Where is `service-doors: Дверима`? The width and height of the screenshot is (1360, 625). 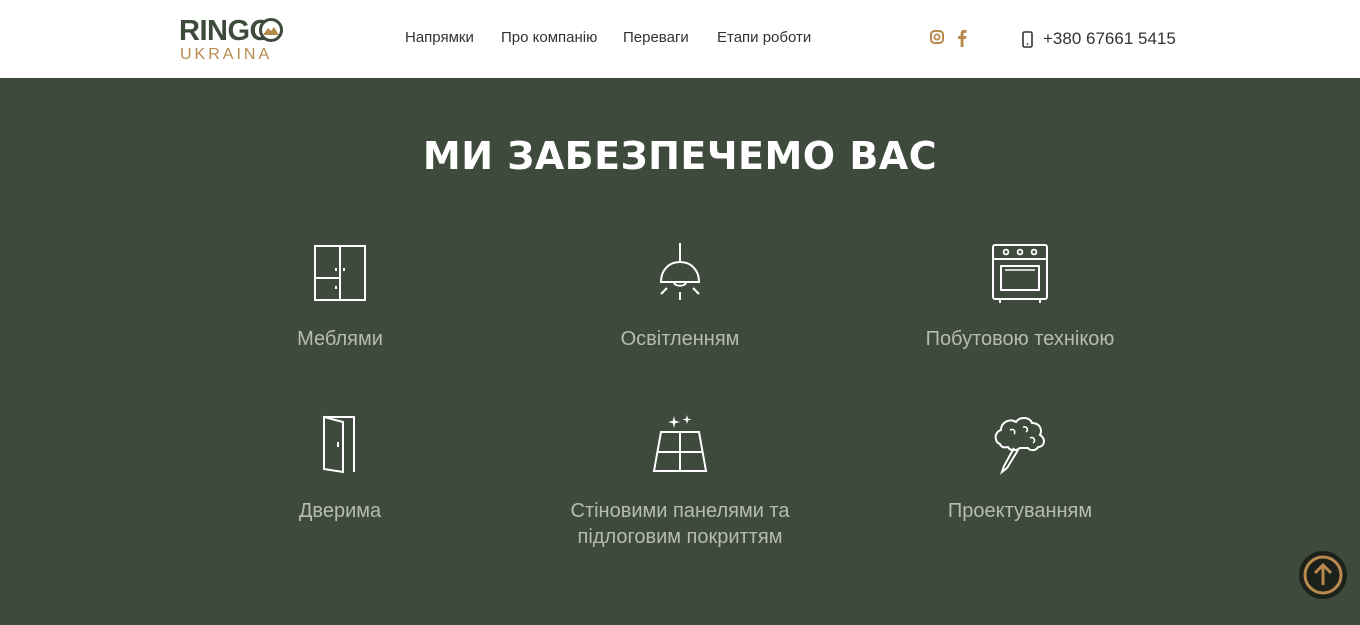
service-doors: Дверима is located at coordinates (340, 469).